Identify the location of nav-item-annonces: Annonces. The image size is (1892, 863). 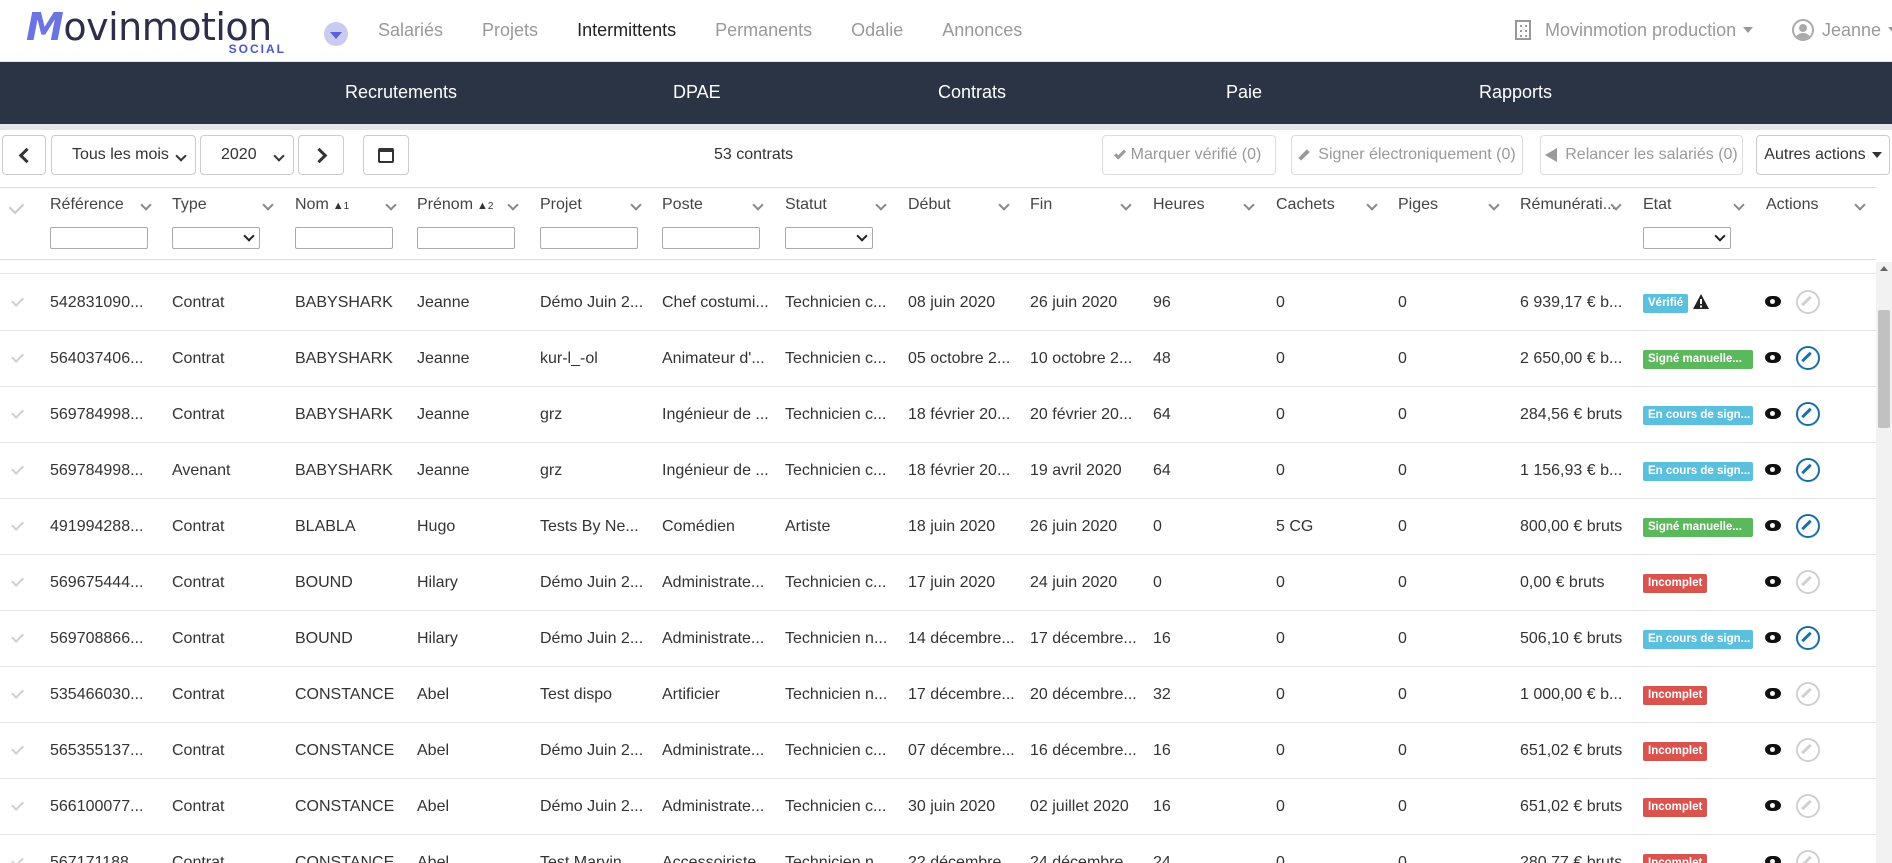
(982, 30).